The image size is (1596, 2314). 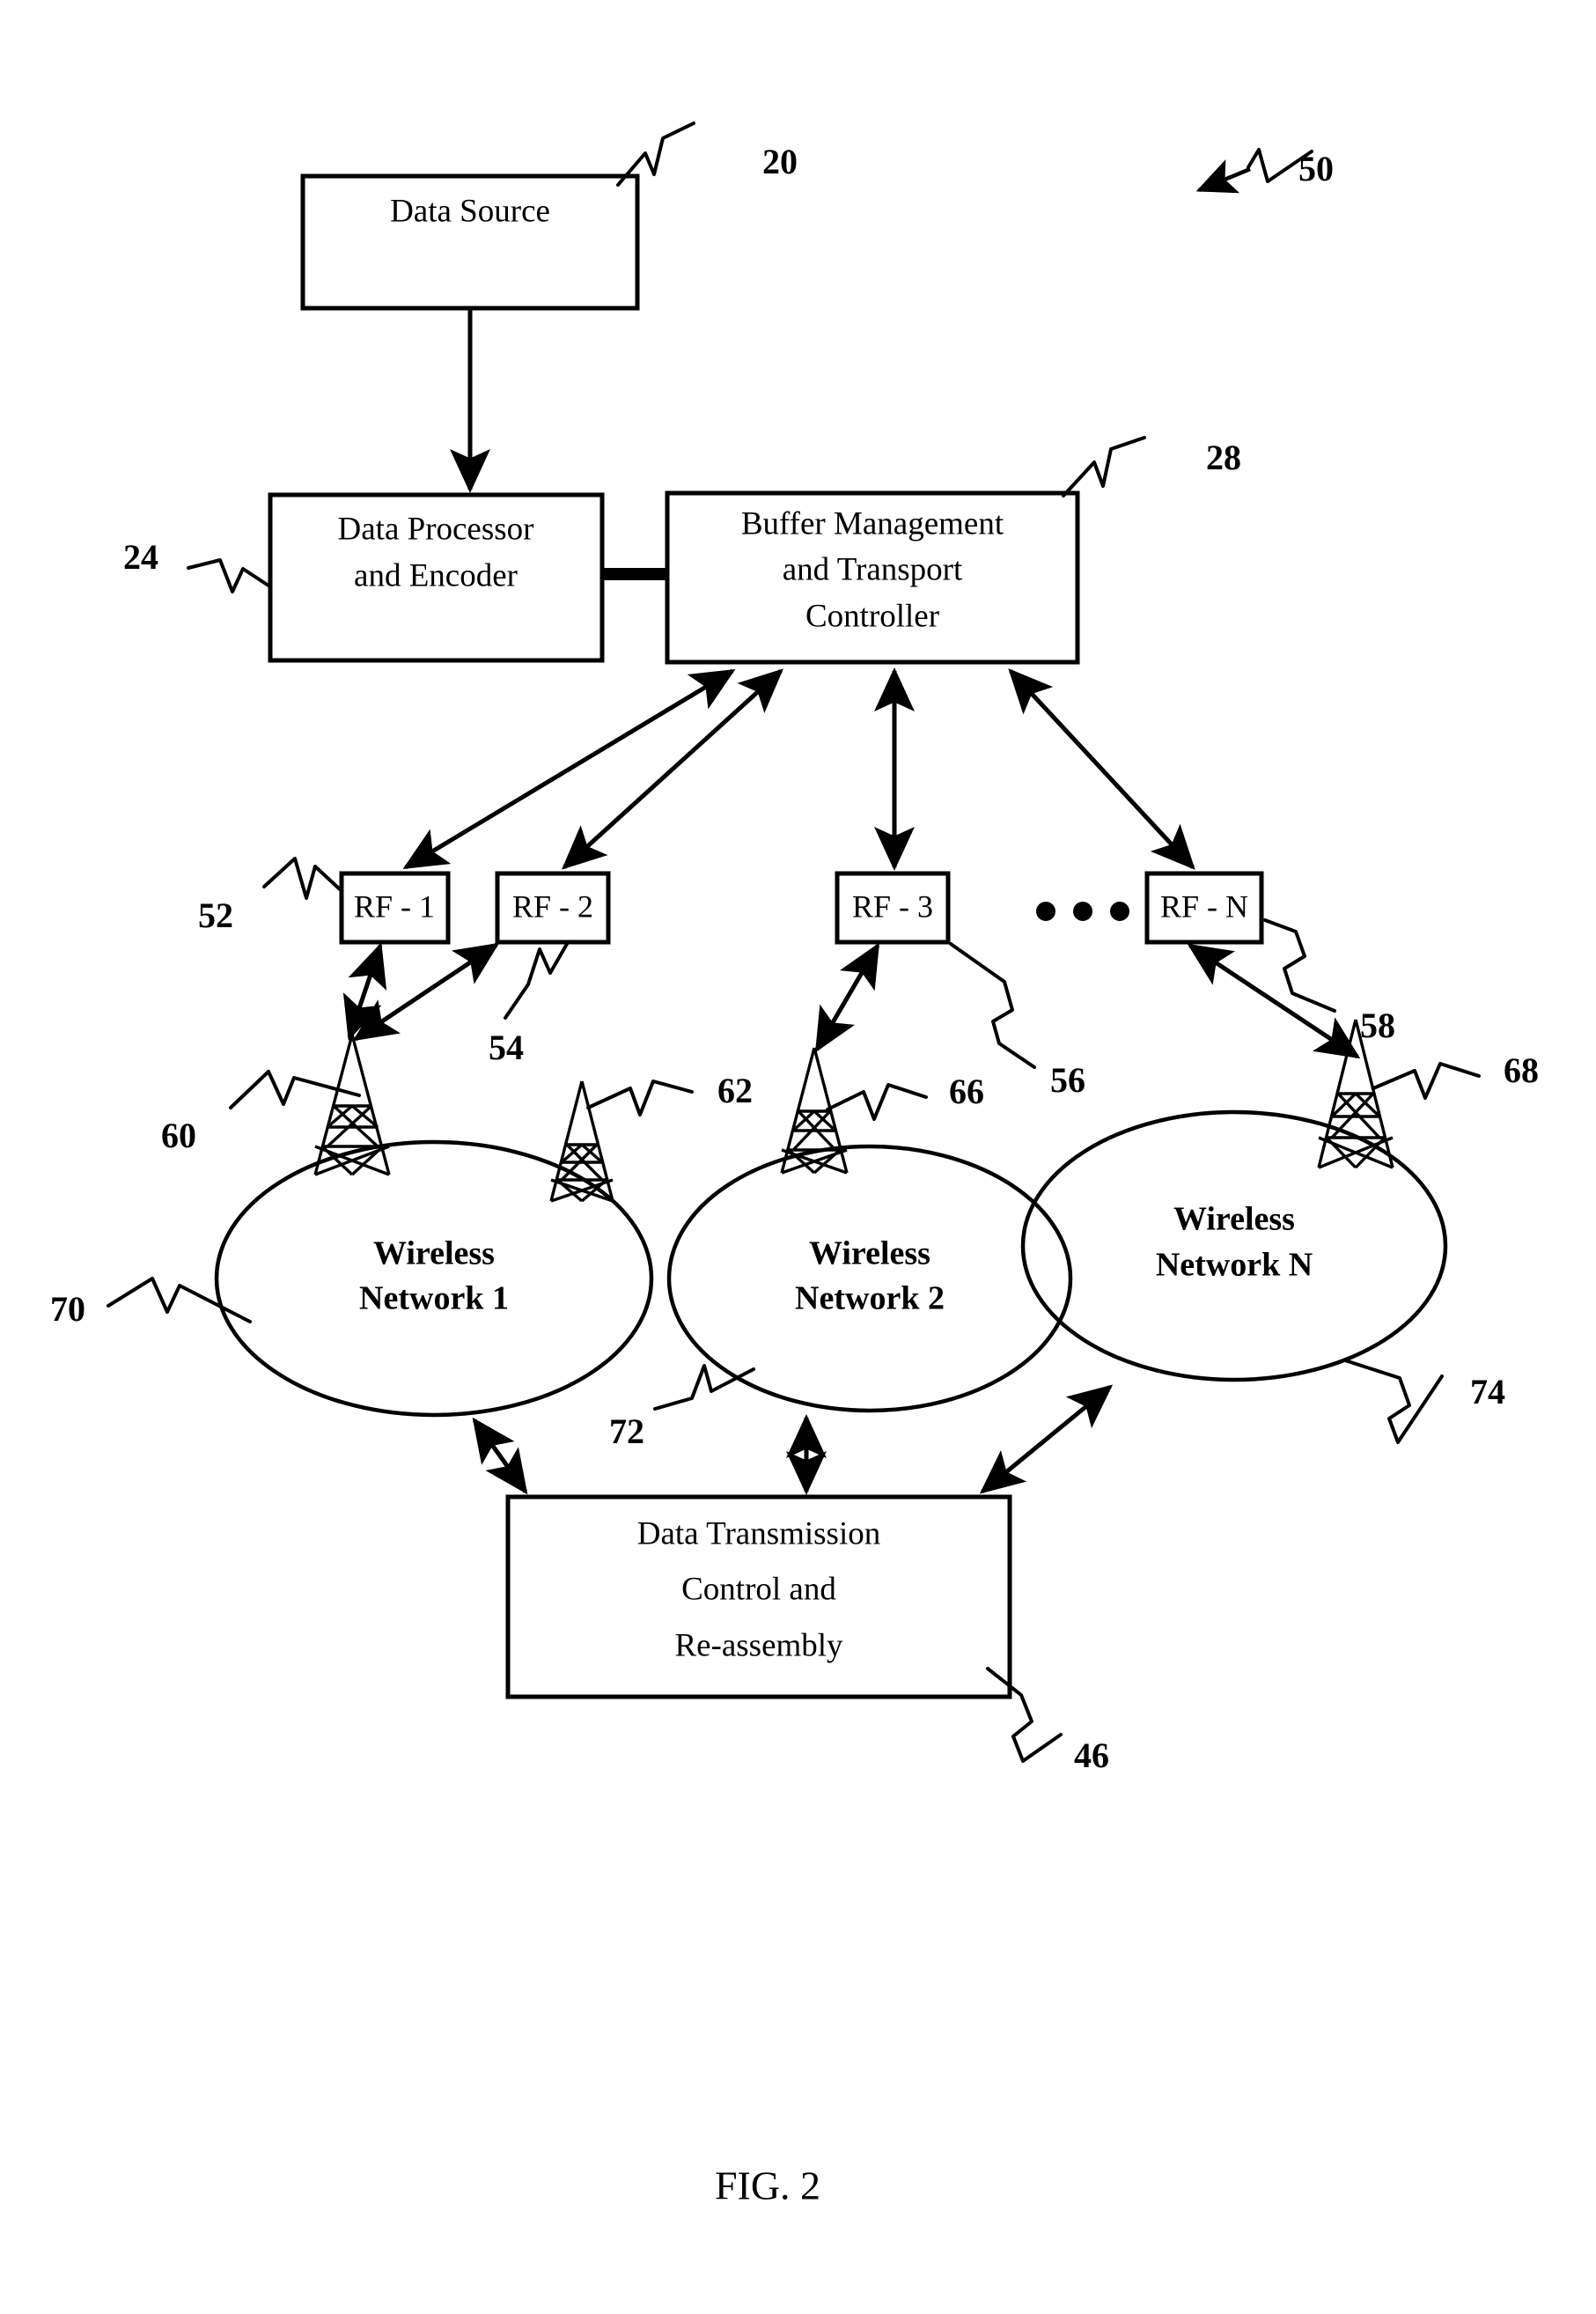 What do you see at coordinates (1223, 457) in the screenshot?
I see `ref-number-28: 28` at bounding box center [1223, 457].